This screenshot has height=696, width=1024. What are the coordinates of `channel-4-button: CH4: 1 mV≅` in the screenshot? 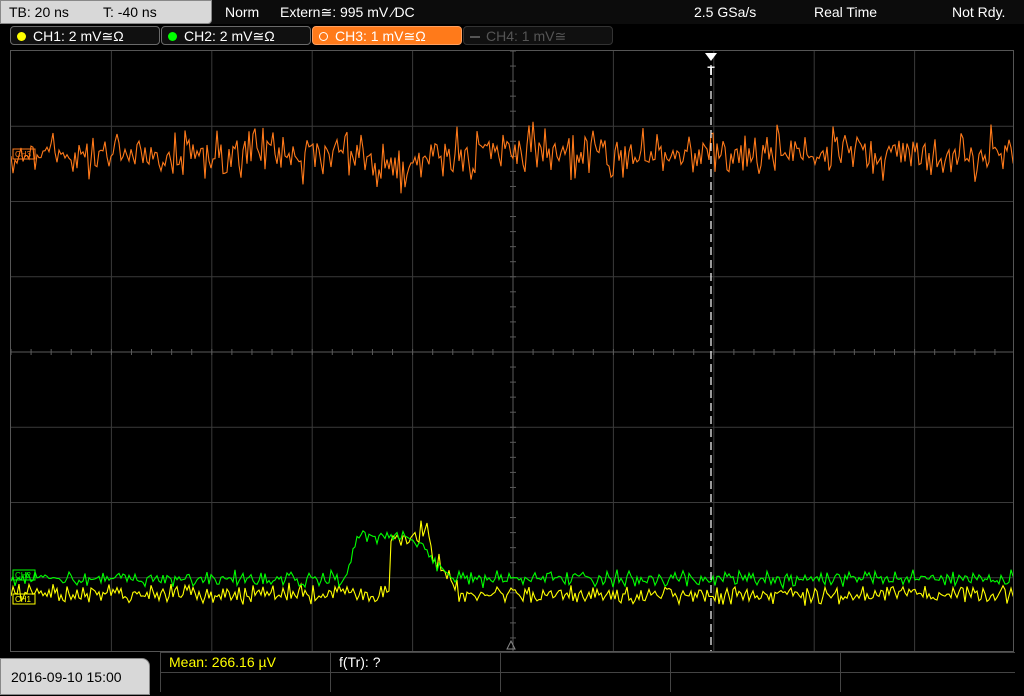 It's located at (538, 35).